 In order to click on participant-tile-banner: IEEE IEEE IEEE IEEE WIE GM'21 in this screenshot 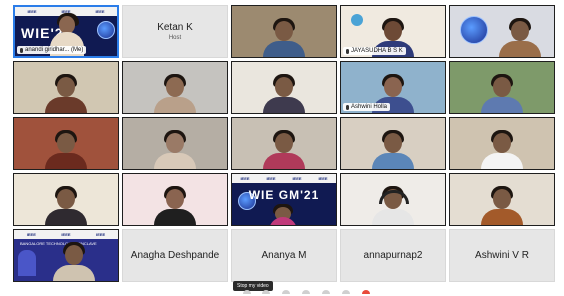, I will do `click(284, 199)`.